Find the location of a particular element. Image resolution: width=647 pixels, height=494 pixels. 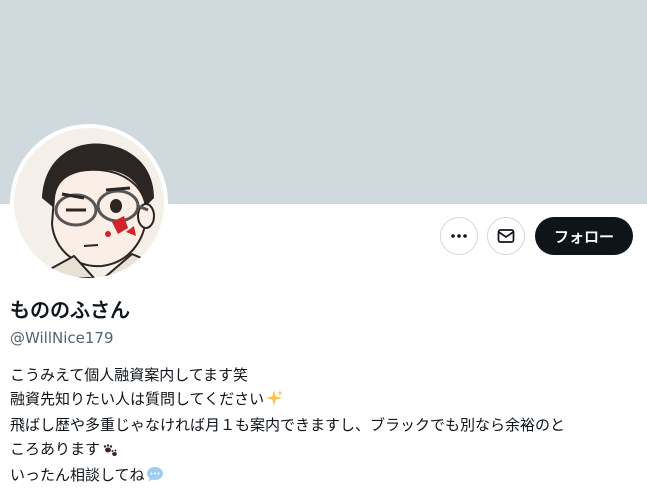

bio-text: いったん相談してね is located at coordinates (77, 475).